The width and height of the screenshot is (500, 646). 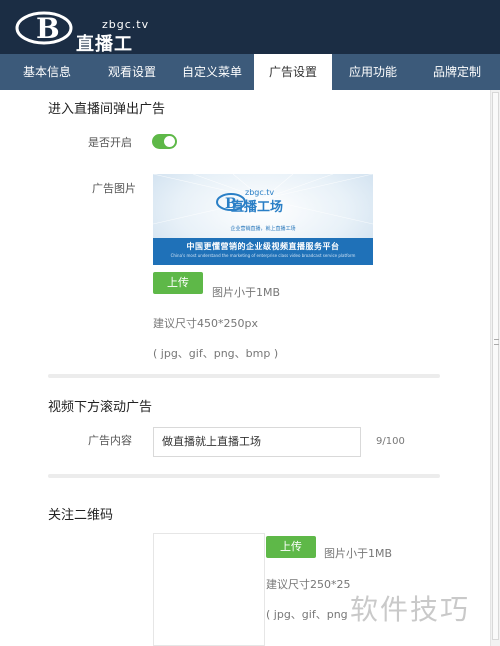 I want to click on ad-banner-text: 中国更懂营销的企业级视频直播服务平台, so click(x=263, y=246).